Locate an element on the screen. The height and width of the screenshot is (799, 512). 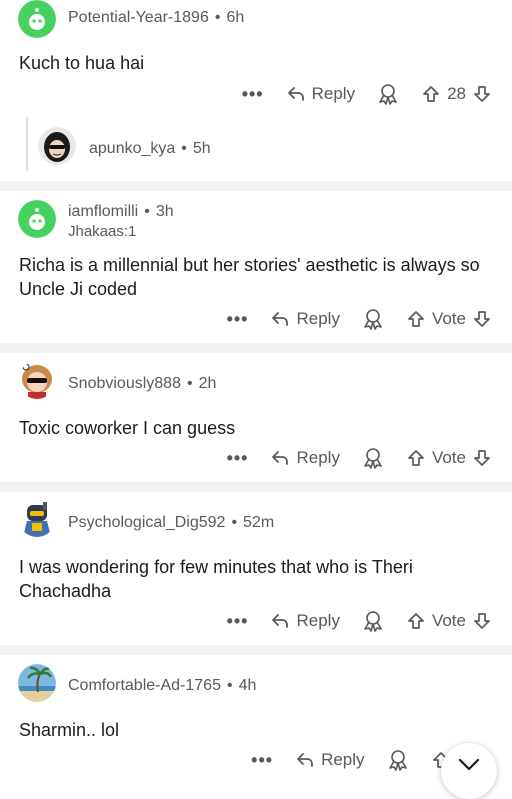
username: Psychological_Dig592 is located at coordinates (146, 522).